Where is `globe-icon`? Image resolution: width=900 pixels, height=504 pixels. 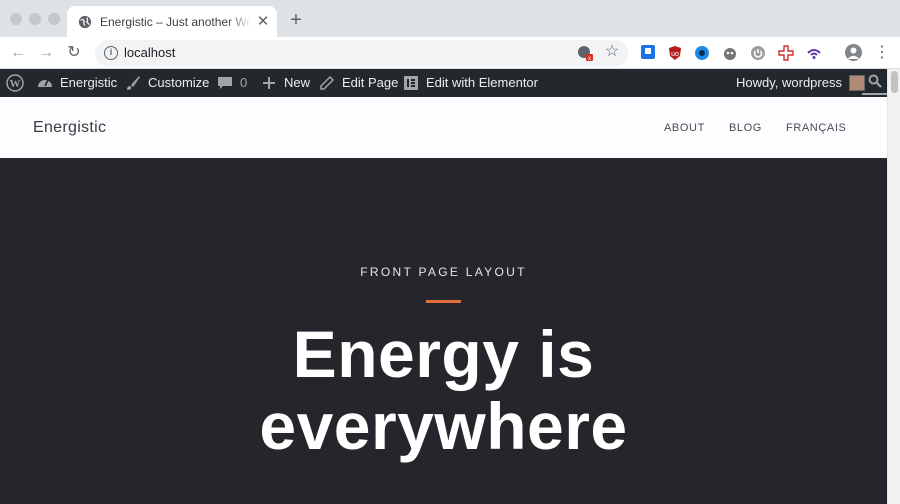 globe-icon is located at coordinates (85, 22).